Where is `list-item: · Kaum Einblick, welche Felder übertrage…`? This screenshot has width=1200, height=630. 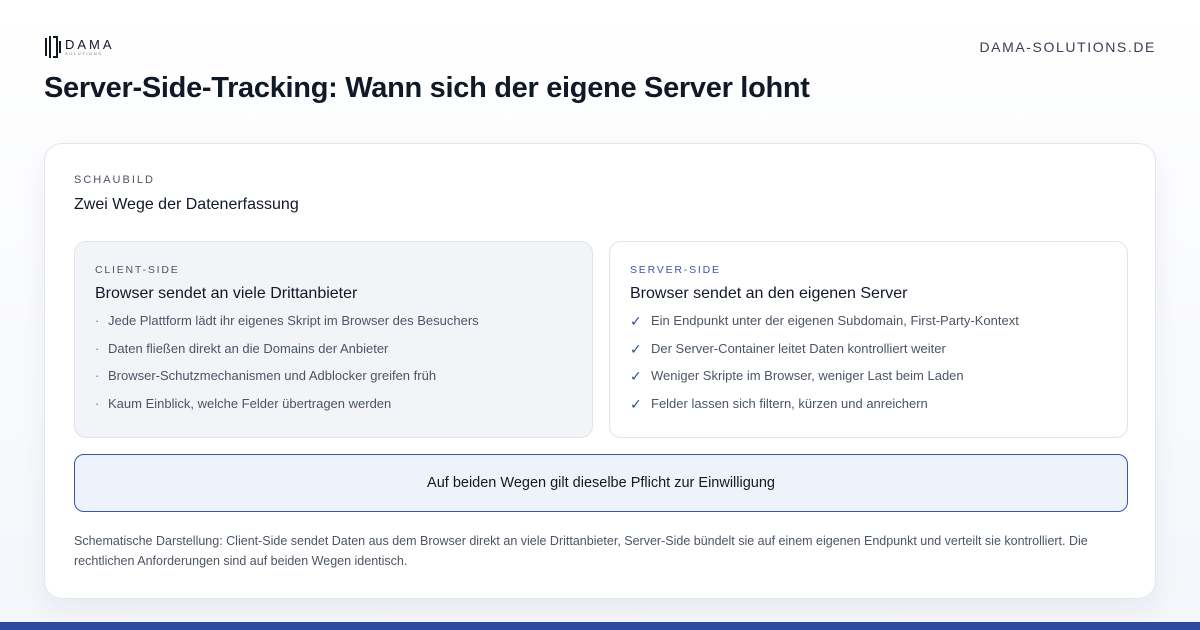
list-item: · Kaum Einblick, welche Felder übertrage… is located at coordinates (333, 410).